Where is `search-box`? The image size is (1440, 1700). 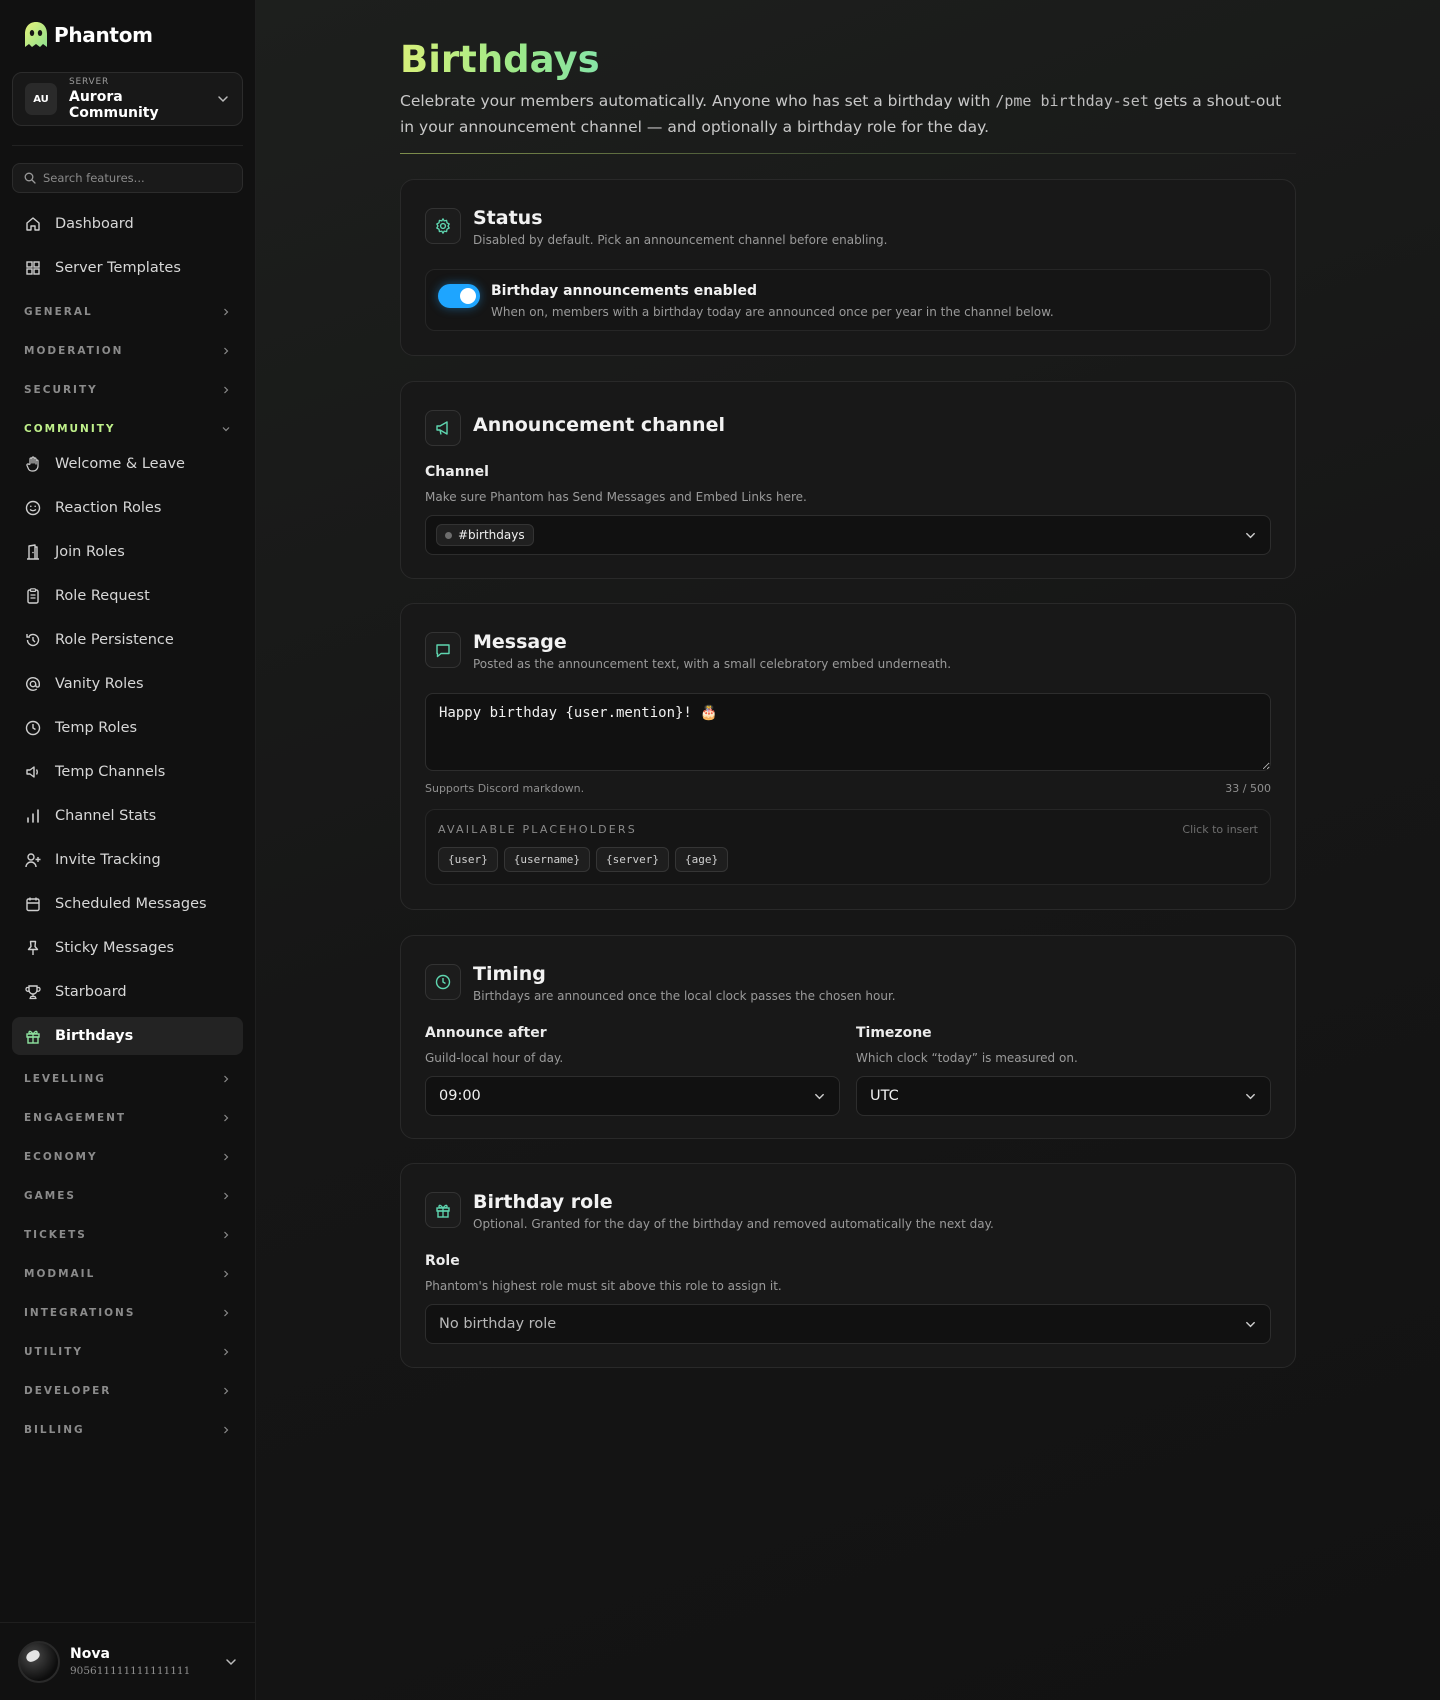 search-box is located at coordinates (127, 178).